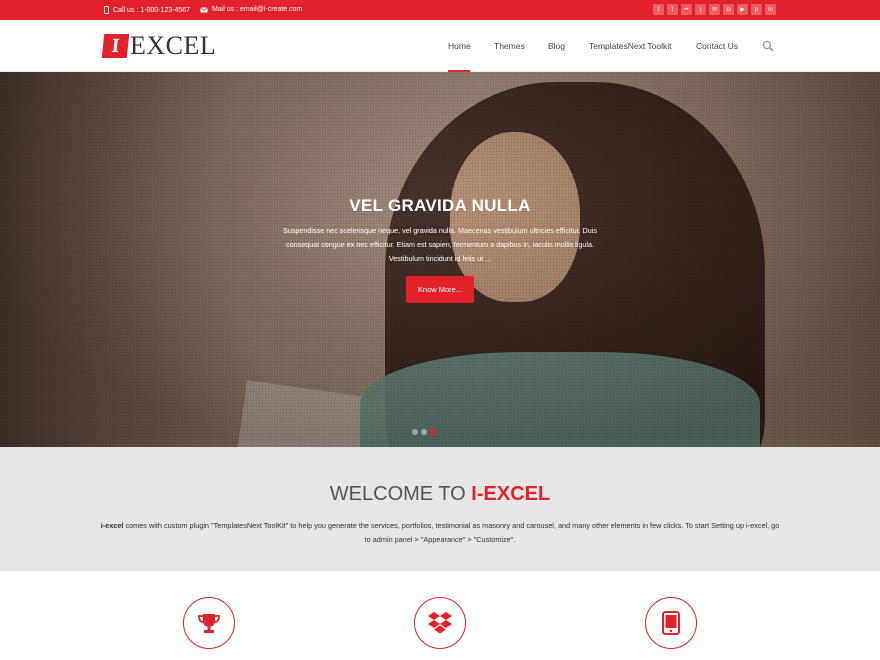 This screenshot has height=660, width=880. I want to click on tablet-icon, so click(671, 623).